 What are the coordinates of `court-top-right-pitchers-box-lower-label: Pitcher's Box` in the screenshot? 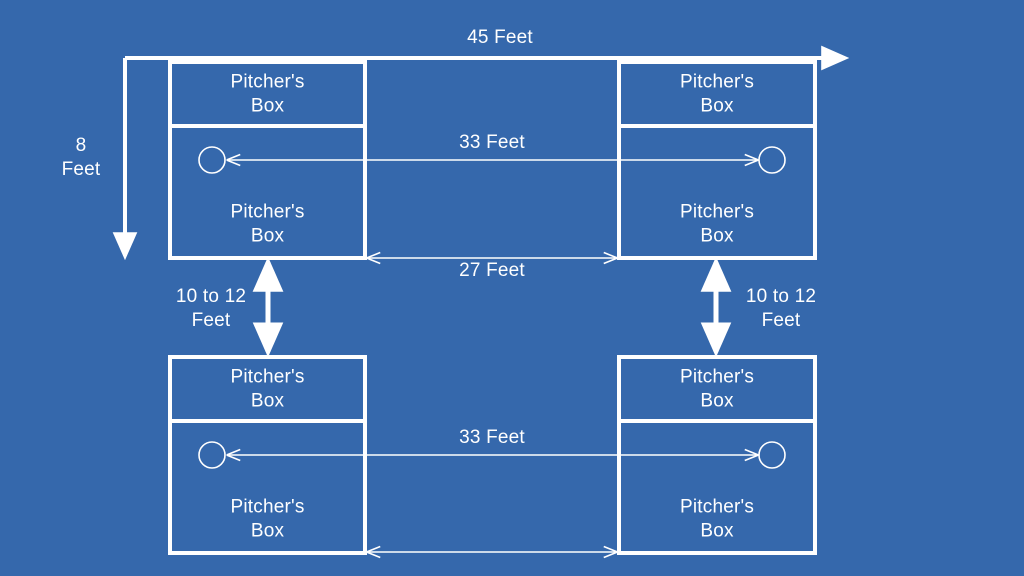 It's located at (717, 223).